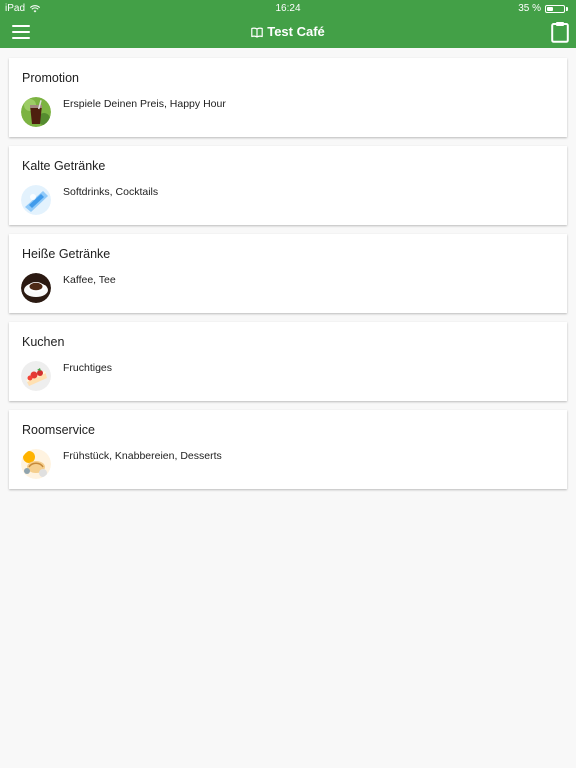  What do you see at coordinates (288, 185) in the screenshot?
I see `category-card-kalte-getraenke: Kalte Getränke Softdrinks, Cocktails` at bounding box center [288, 185].